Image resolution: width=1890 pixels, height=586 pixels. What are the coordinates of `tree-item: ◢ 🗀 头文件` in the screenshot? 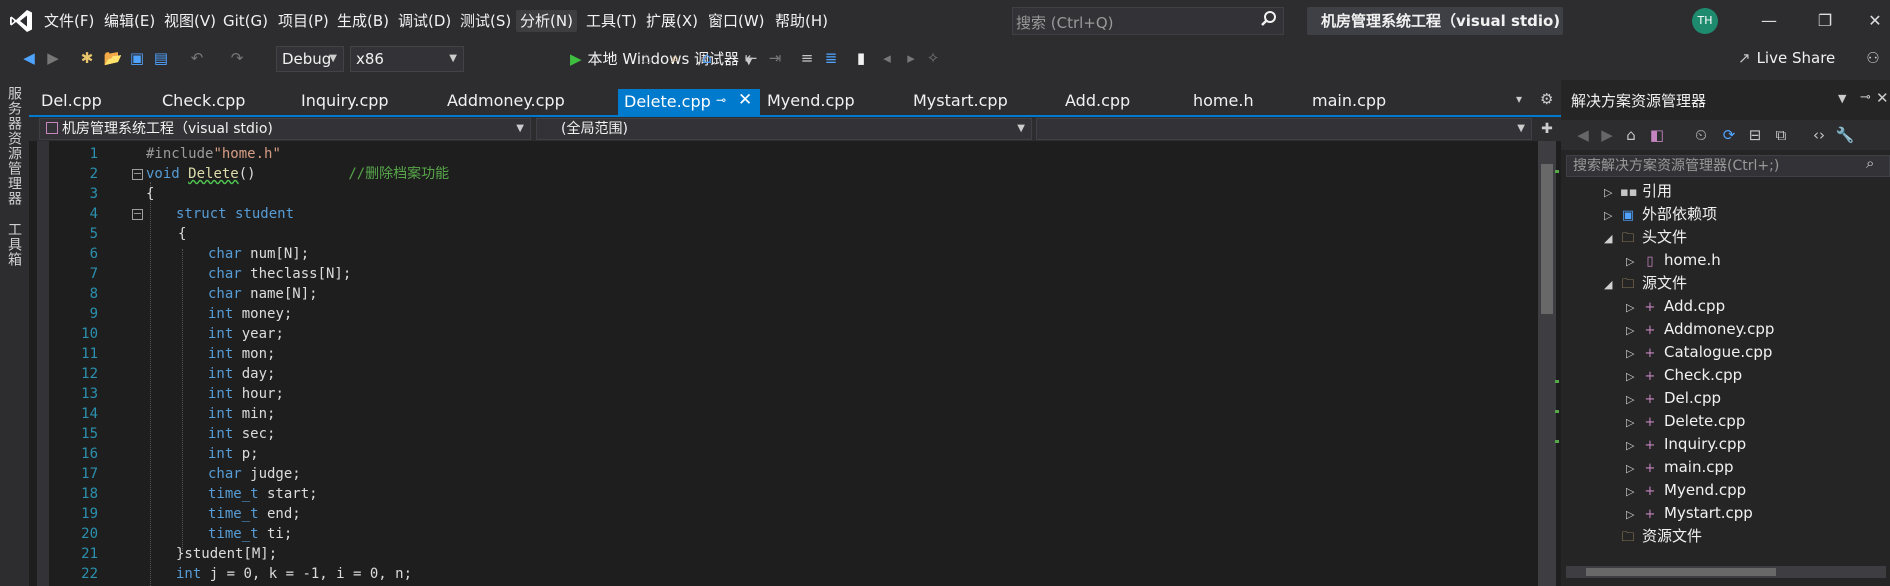 It's located at (1645, 237).